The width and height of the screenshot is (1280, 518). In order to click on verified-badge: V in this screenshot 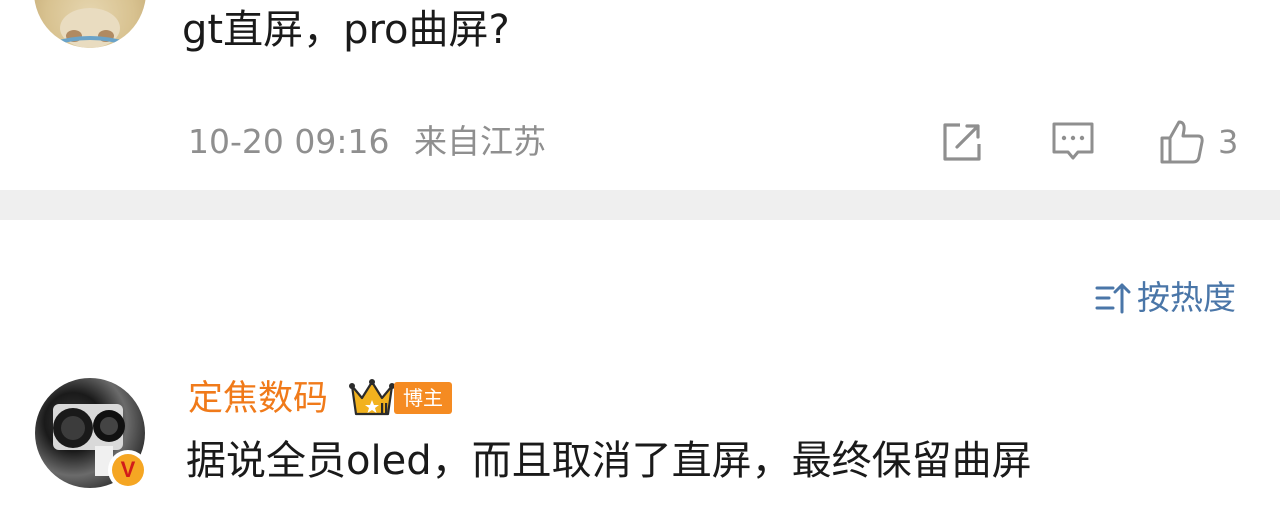, I will do `click(128, 470)`.